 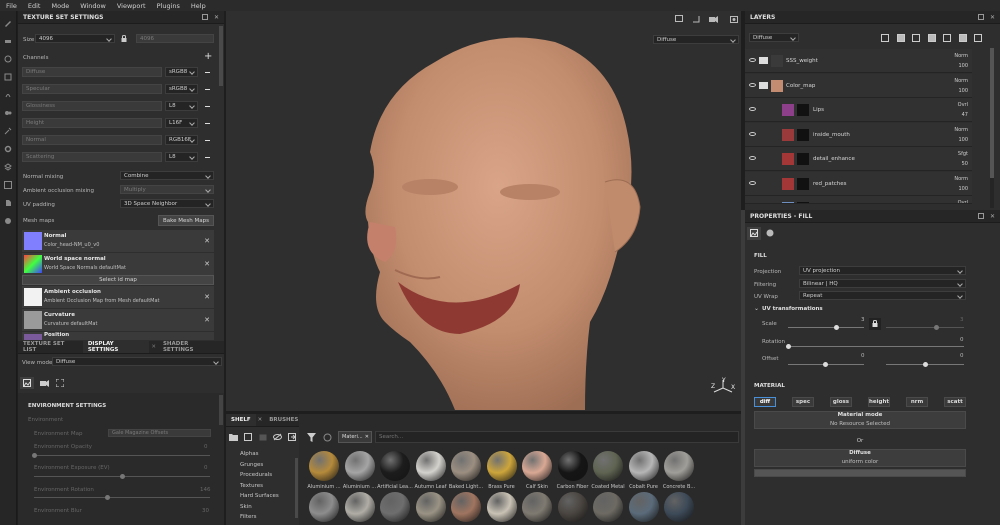 What do you see at coordinates (858, 61) in the screenshot?
I see `layer-row: SSS_weight Norm 100` at bounding box center [858, 61].